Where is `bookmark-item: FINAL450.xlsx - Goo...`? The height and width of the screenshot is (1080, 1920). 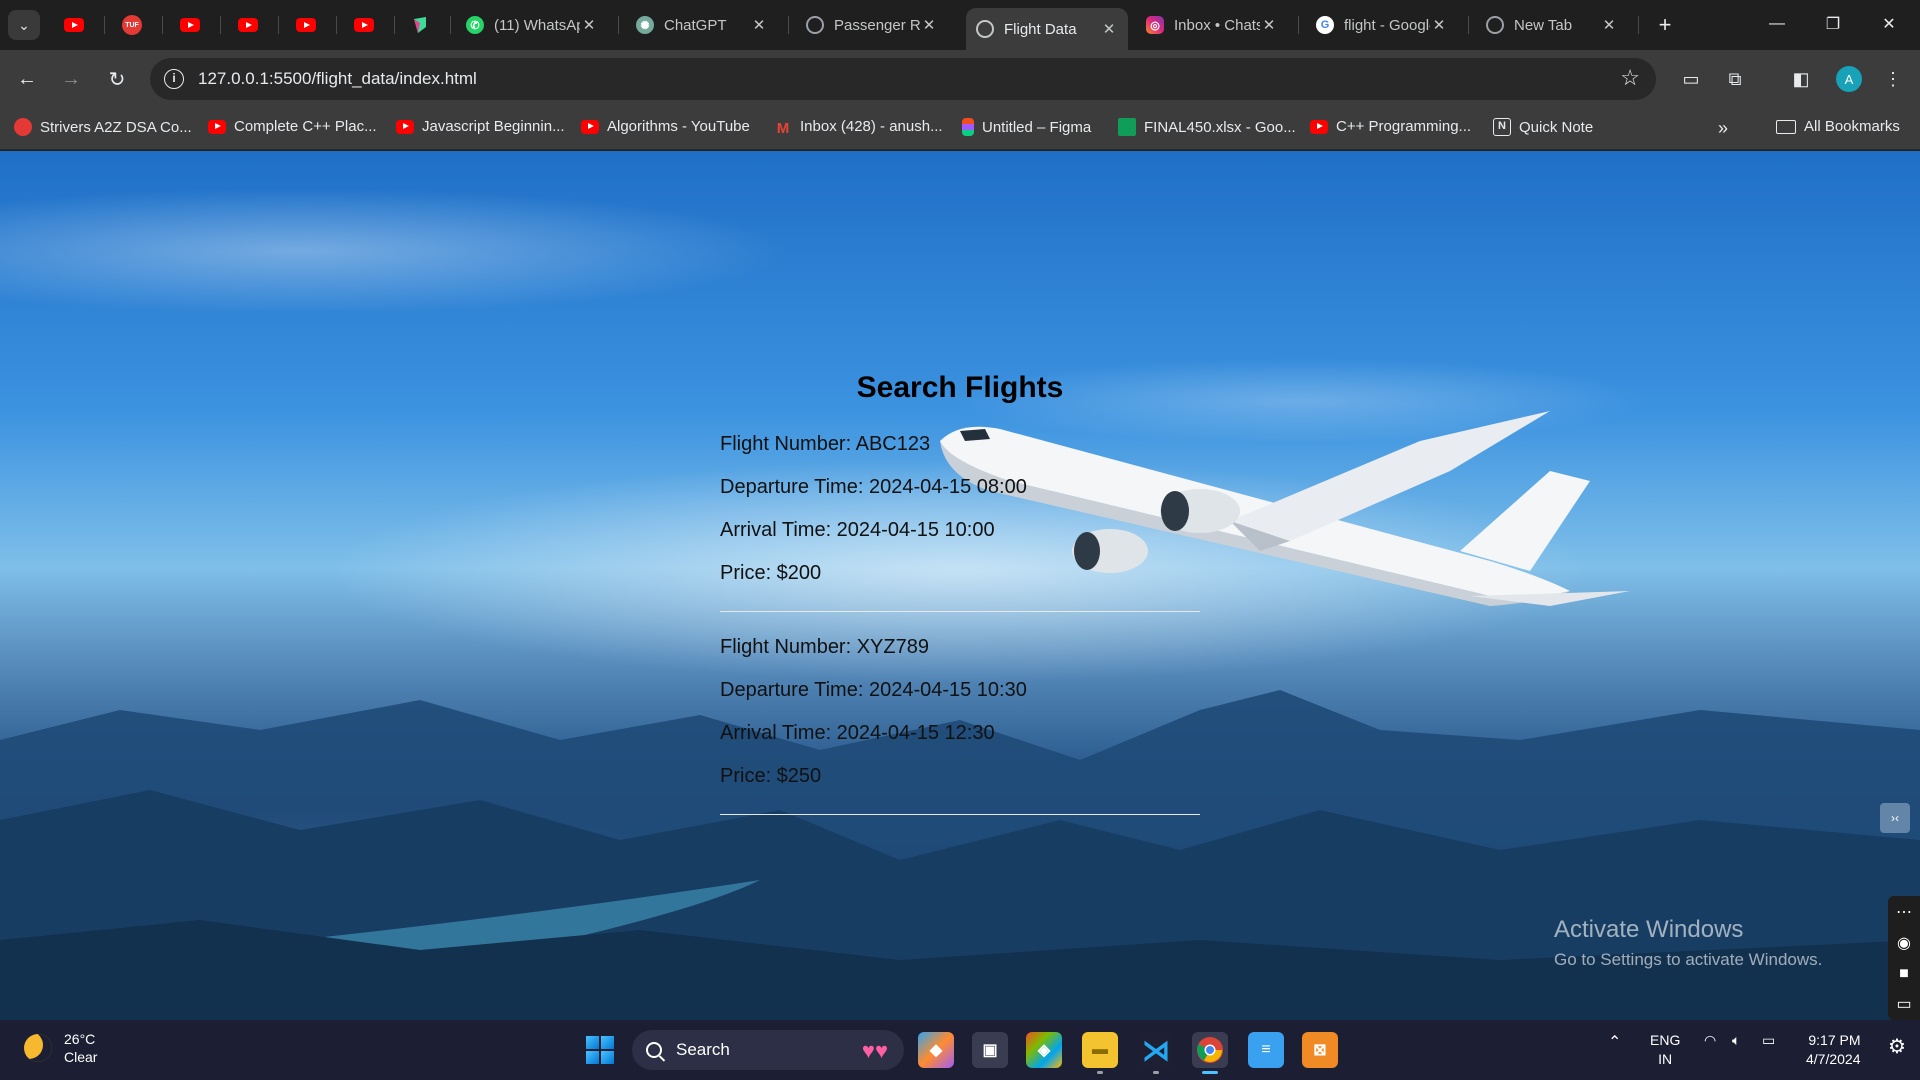
bookmark-item: FINAL450.xlsx - Goo... is located at coordinates (1207, 127).